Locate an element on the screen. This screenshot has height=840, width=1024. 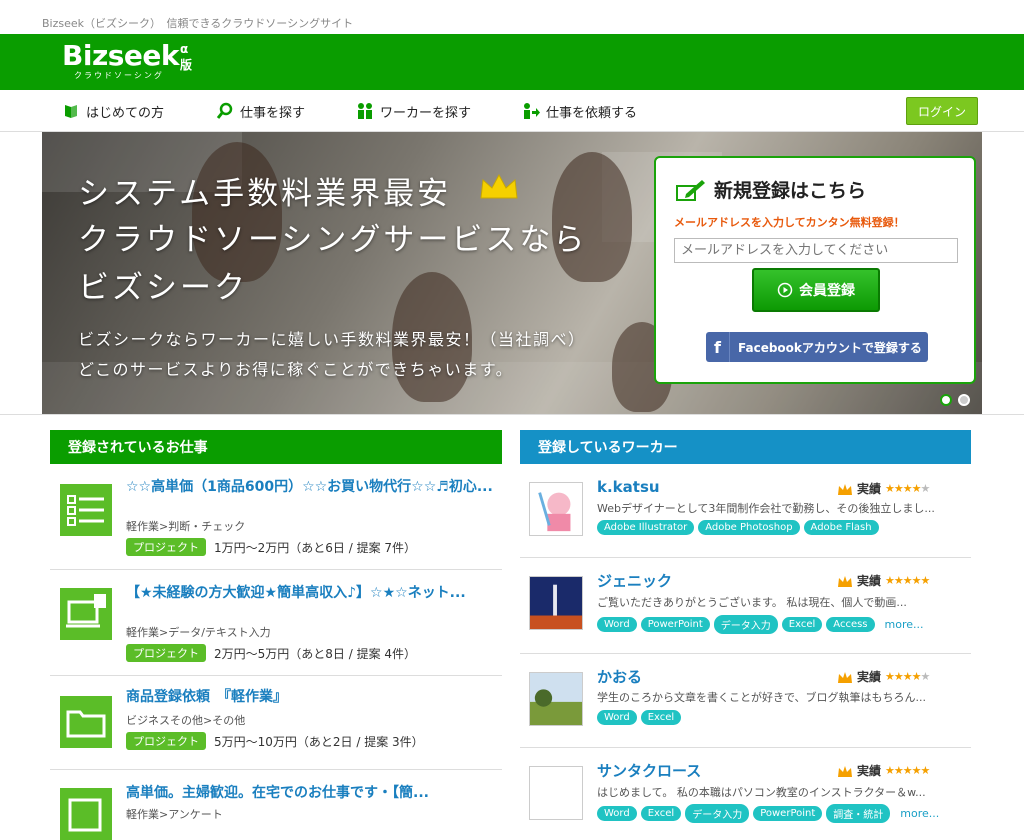
job-category: ビジネスその他>その他 is located at coordinates (186, 720).